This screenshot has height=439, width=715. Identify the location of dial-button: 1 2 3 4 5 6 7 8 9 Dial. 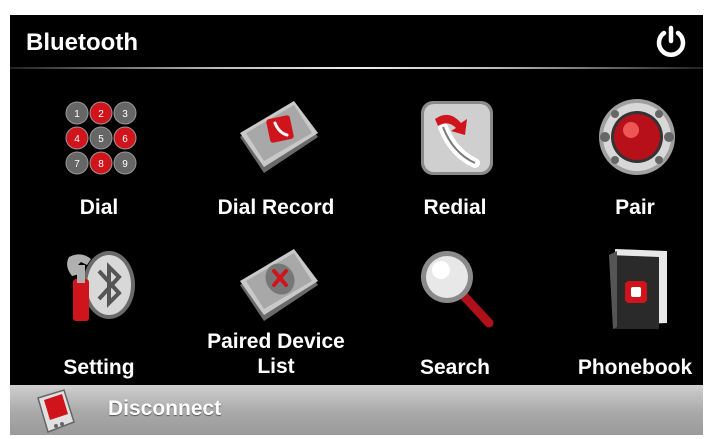
(99, 167).